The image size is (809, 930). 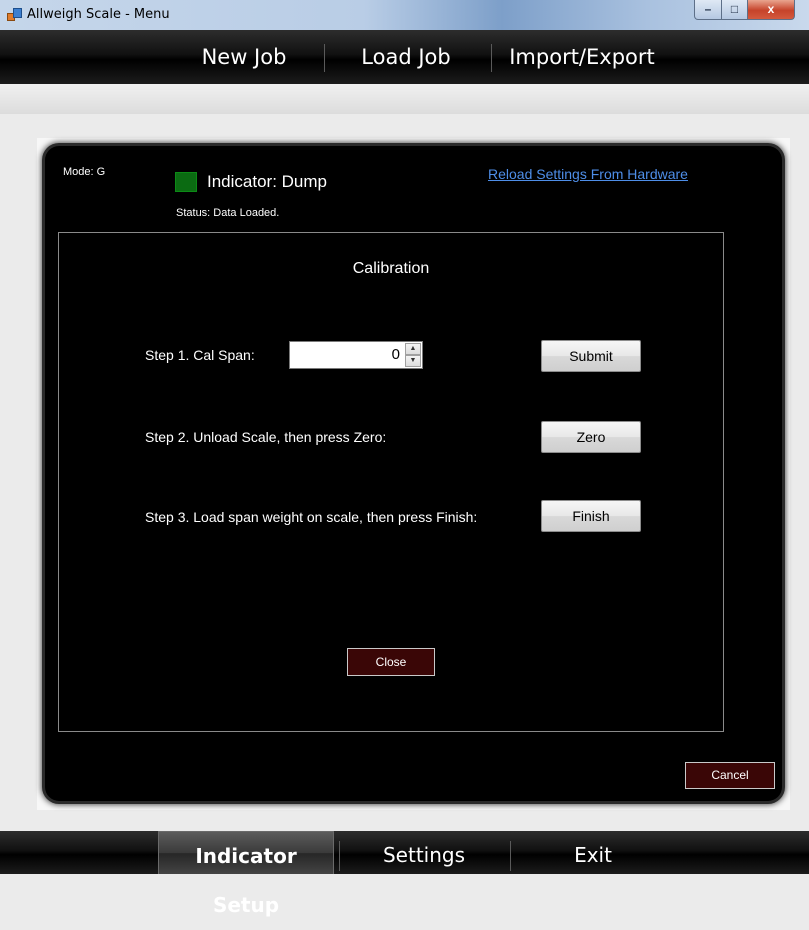 What do you see at coordinates (730, 775) in the screenshot?
I see `cancel-button: Cancel` at bounding box center [730, 775].